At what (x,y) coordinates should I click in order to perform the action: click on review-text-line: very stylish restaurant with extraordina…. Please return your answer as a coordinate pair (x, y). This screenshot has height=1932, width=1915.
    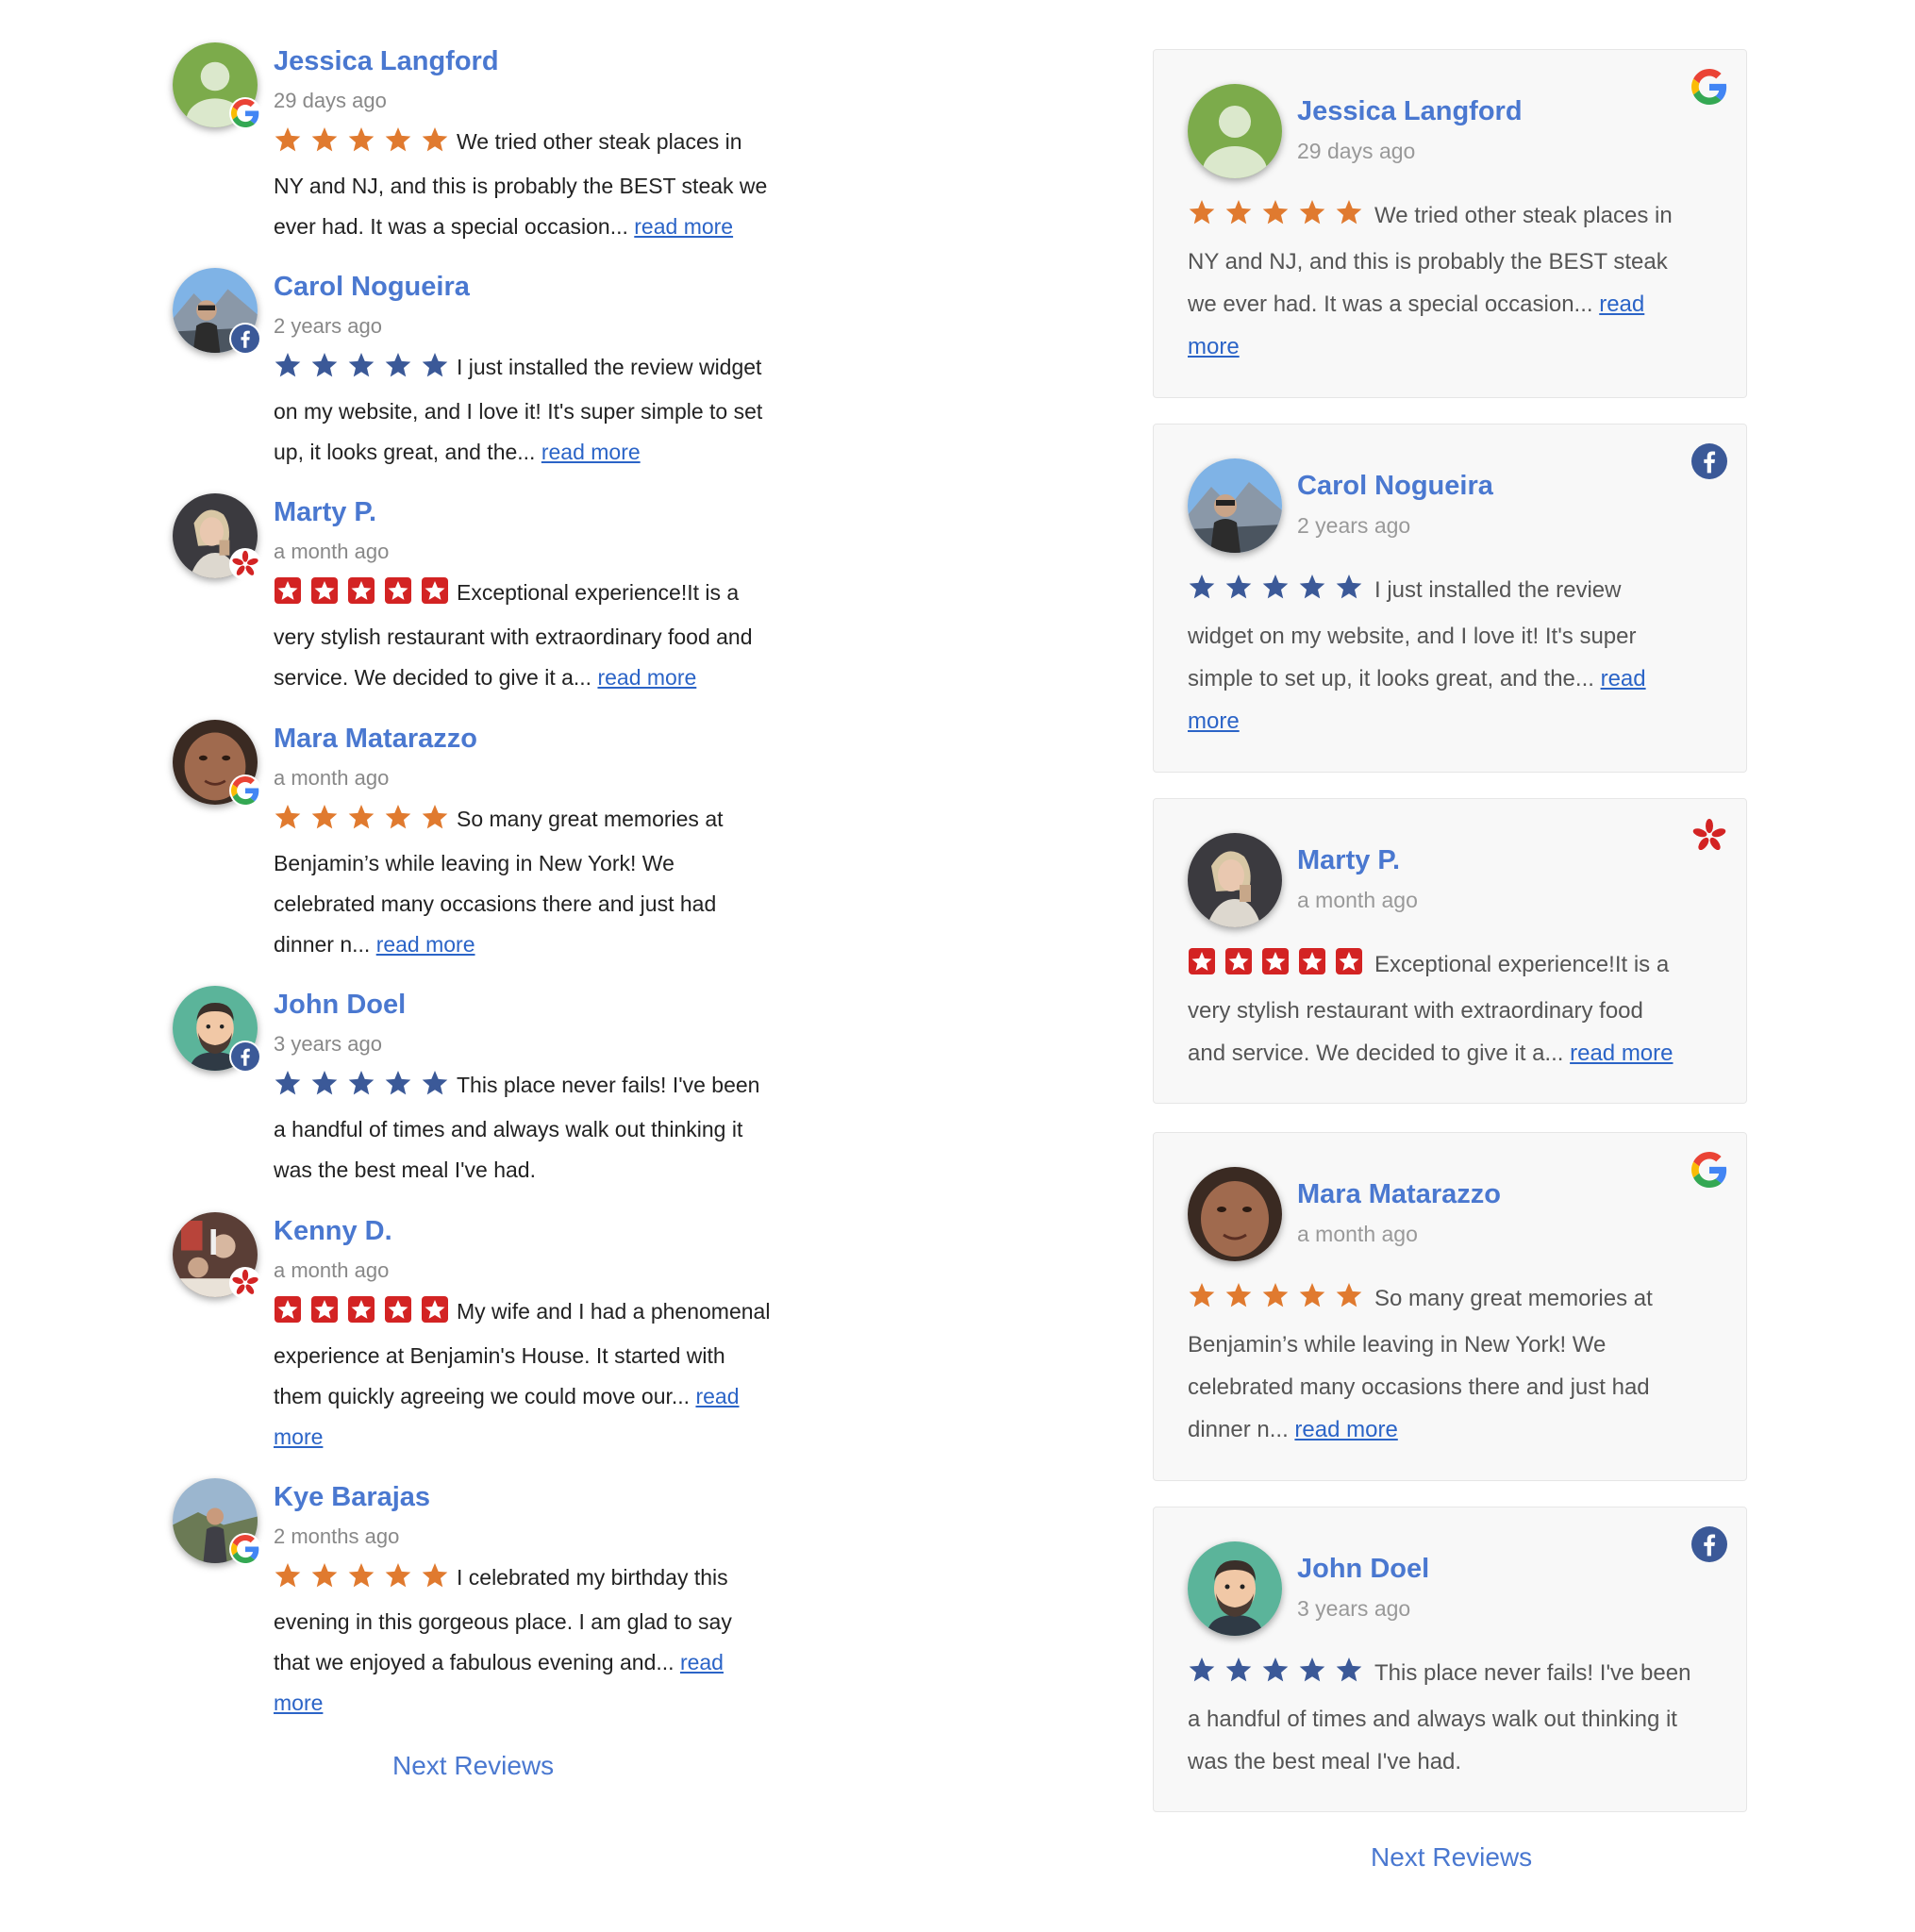
    Looking at the image, I should click on (1415, 1011).